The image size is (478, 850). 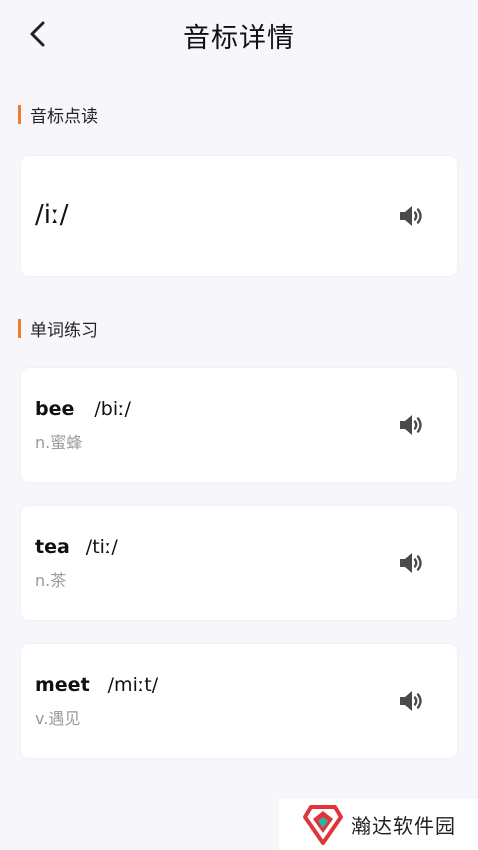 What do you see at coordinates (239, 563) in the screenshot?
I see `word-card: tea /tiː/ n.茶` at bounding box center [239, 563].